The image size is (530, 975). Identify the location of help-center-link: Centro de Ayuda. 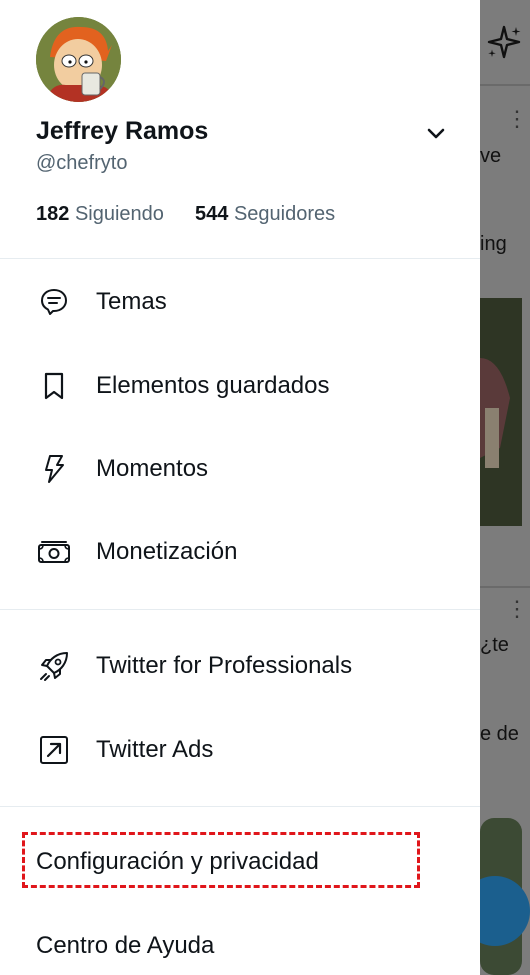
(125, 946).